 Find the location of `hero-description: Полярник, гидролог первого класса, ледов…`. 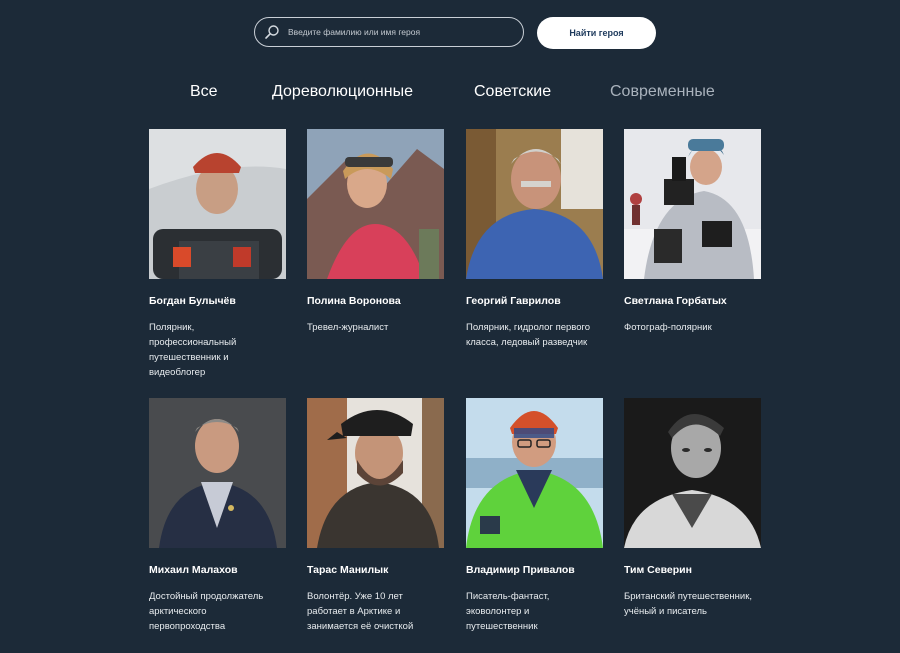

hero-description: Полярник, гидролог первого класса, ледов… is located at coordinates (528, 335).